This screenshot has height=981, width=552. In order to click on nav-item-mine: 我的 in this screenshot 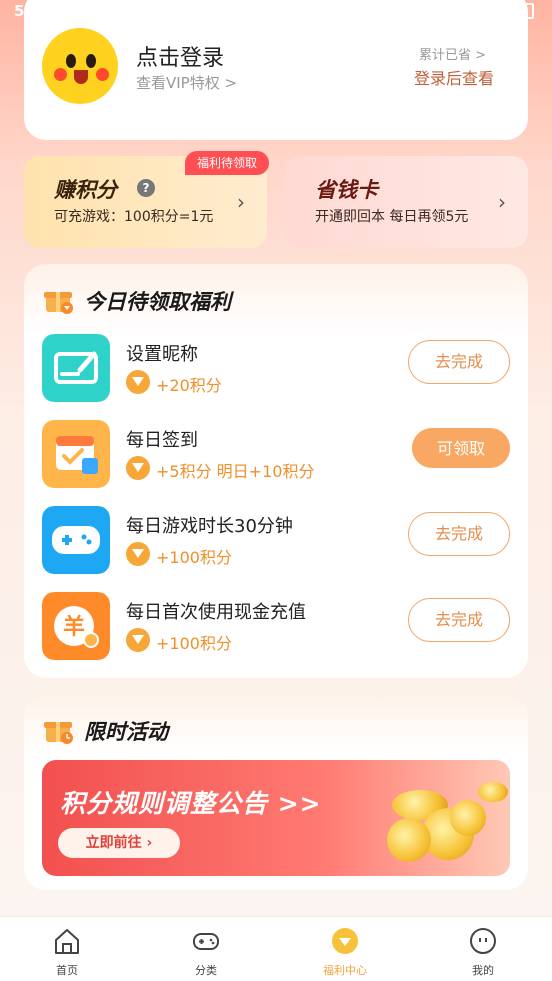, I will do `click(483, 954)`.